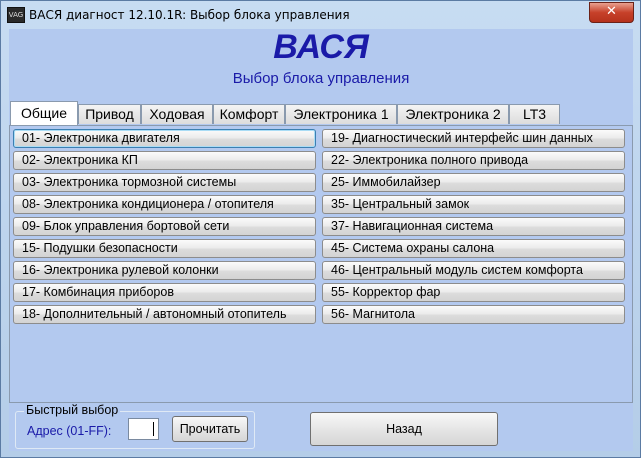 This screenshot has width=641, height=458. I want to click on tab-drive: Привод, so click(109, 114).